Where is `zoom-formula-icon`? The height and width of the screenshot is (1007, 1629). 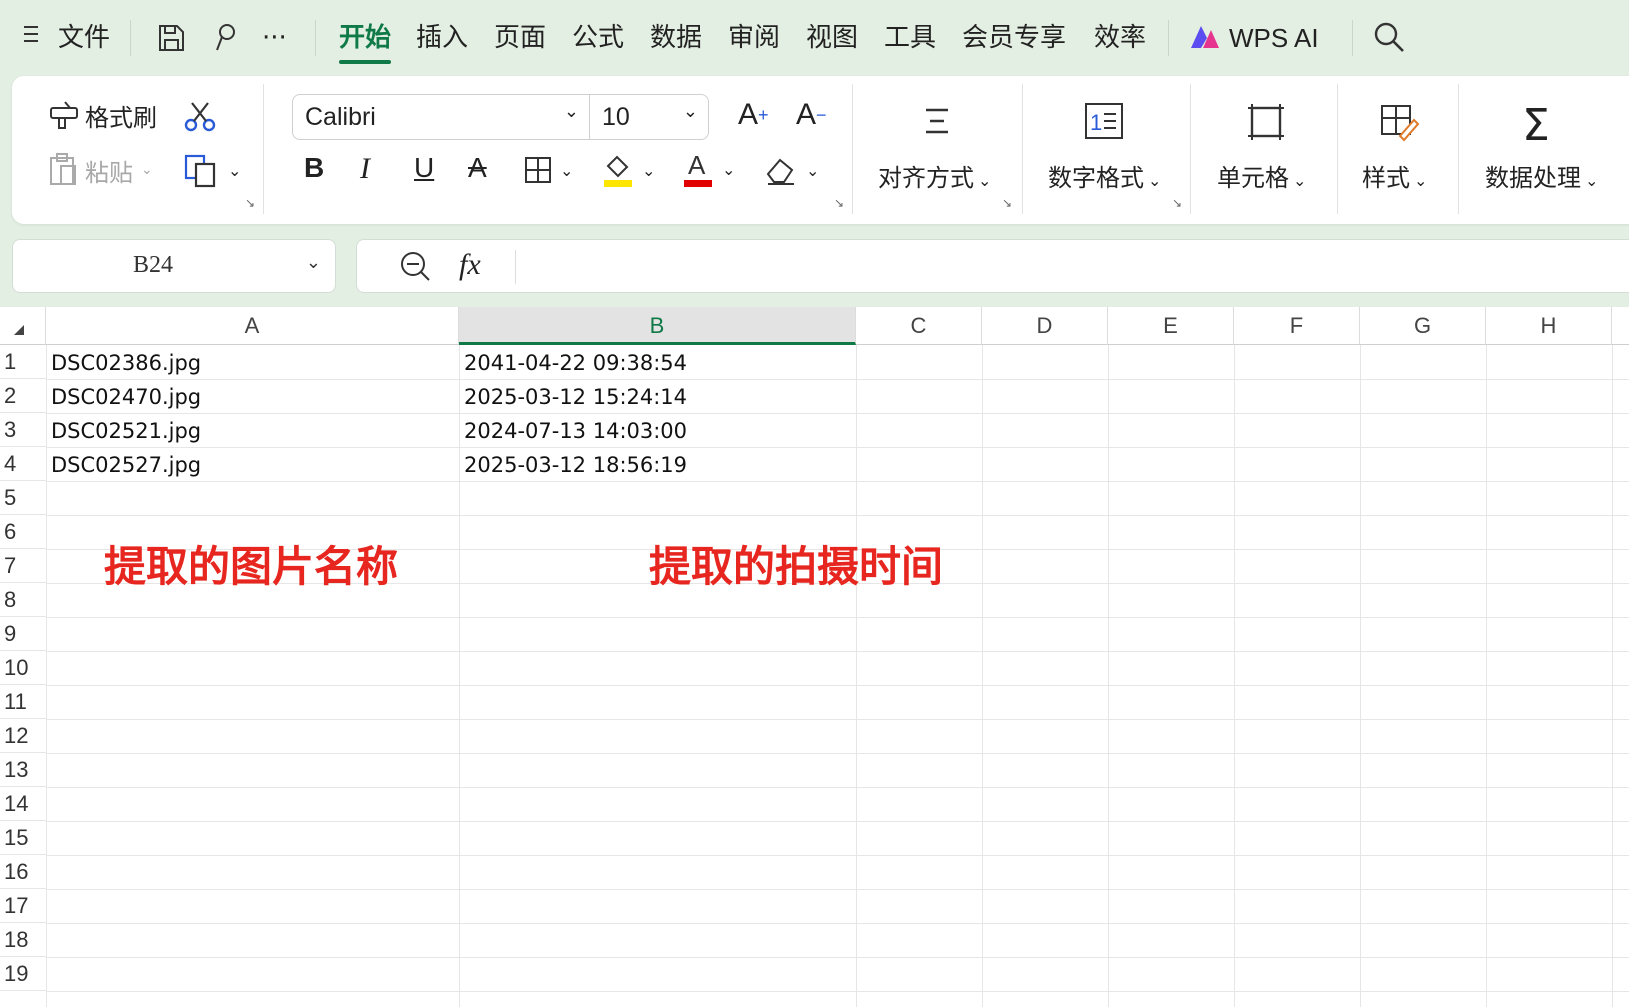 zoom-formula-icon is located at coordinates (415, 268).